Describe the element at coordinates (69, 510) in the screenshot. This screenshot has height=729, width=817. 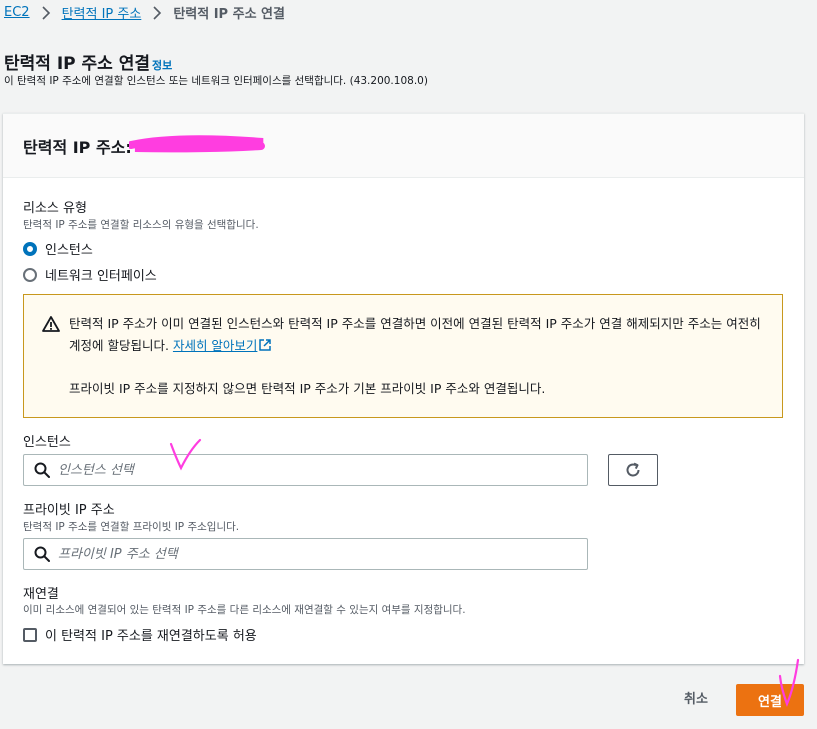
I see `private-ip-label: 프라이빗 IP 주소` at that location.